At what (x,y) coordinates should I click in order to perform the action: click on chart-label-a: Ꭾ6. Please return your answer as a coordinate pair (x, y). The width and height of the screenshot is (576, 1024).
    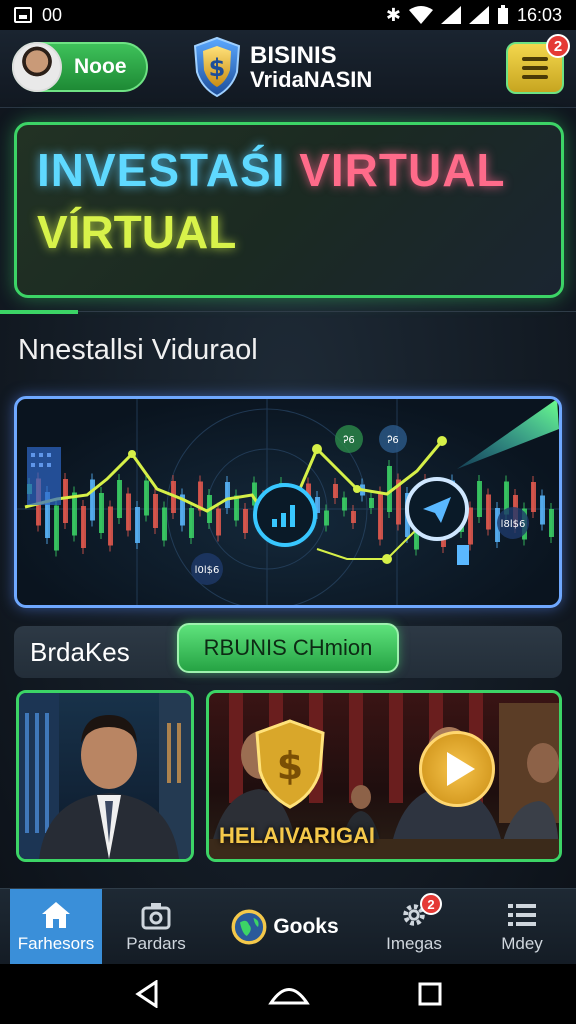
    Looking at the image, I should click on (349, 439).